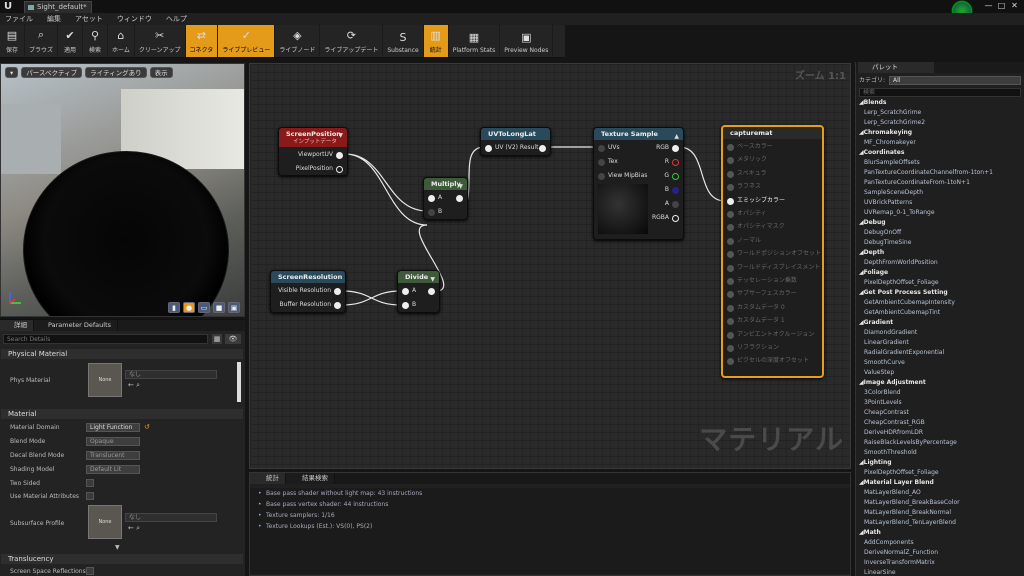  What do you see at coordinates (676, 137) in the screenshot?
I see `collapse-icon: ▲` at bounding box center [676, 137].